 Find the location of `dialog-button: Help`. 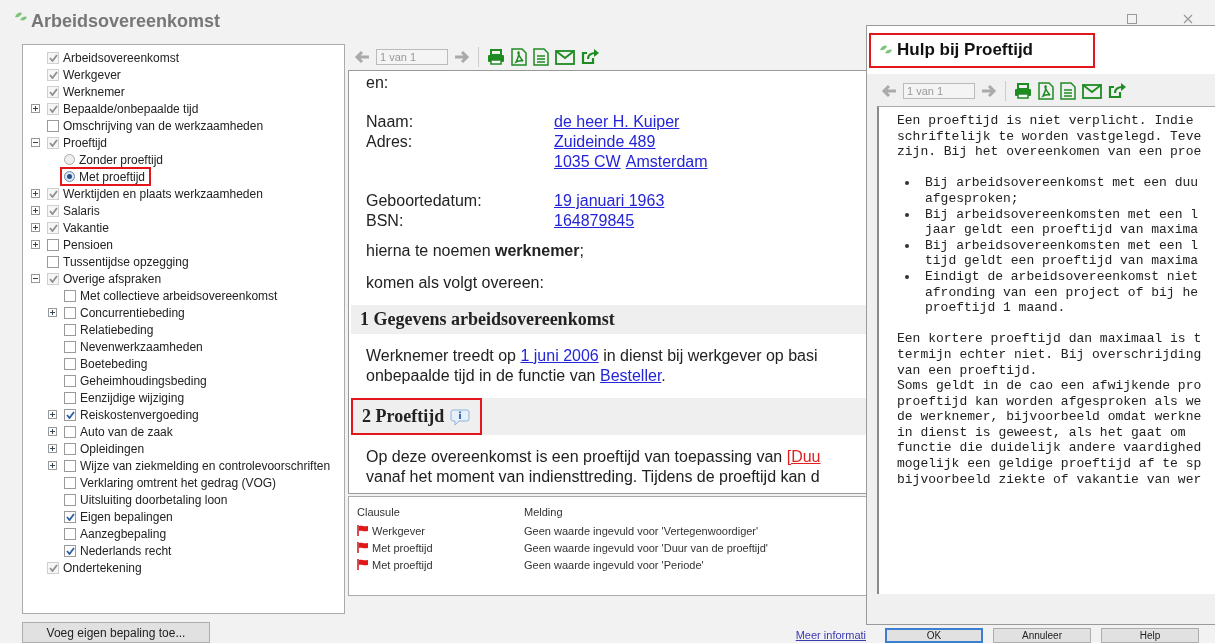

dialog-button: Help is located at coordinates (1150, 635).